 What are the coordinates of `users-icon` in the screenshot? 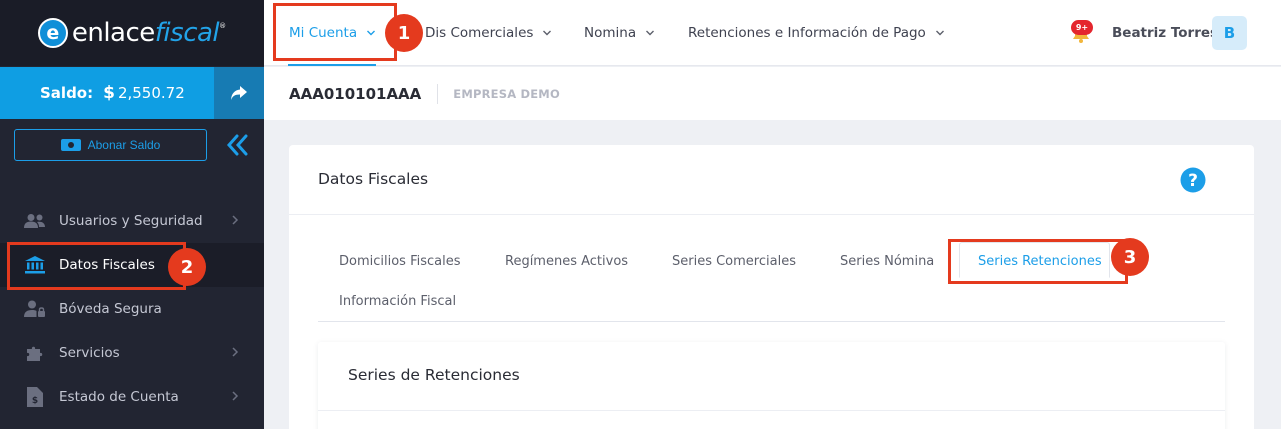 It's located at (35, 221).